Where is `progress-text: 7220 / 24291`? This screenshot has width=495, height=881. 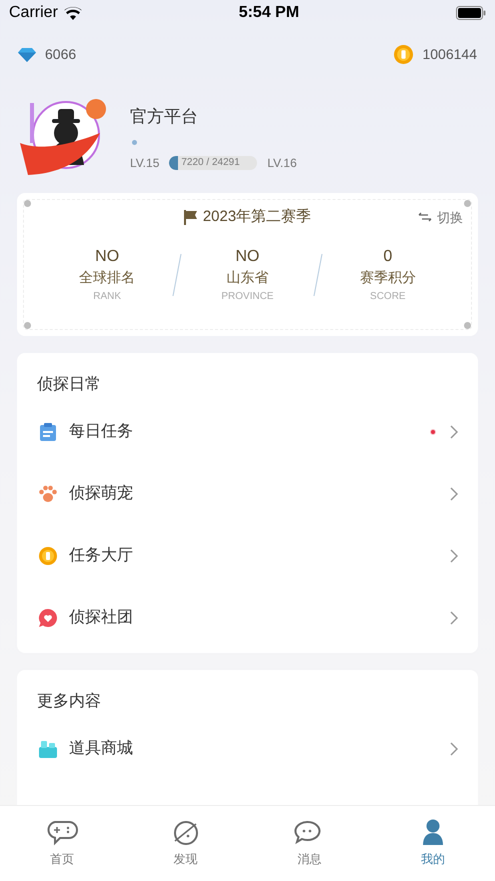 progress-text: 7220 / 24291 is located at coordinates (210, 163).